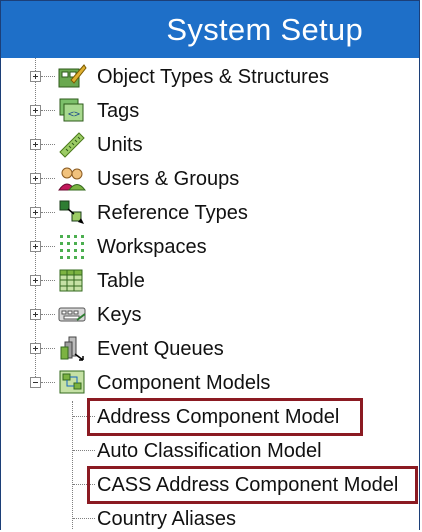 The width and height of the screenshot is (422, 532). I want to click on tree-child-cass-address-component-model: CASS Address Component Model, so click(210, 484).